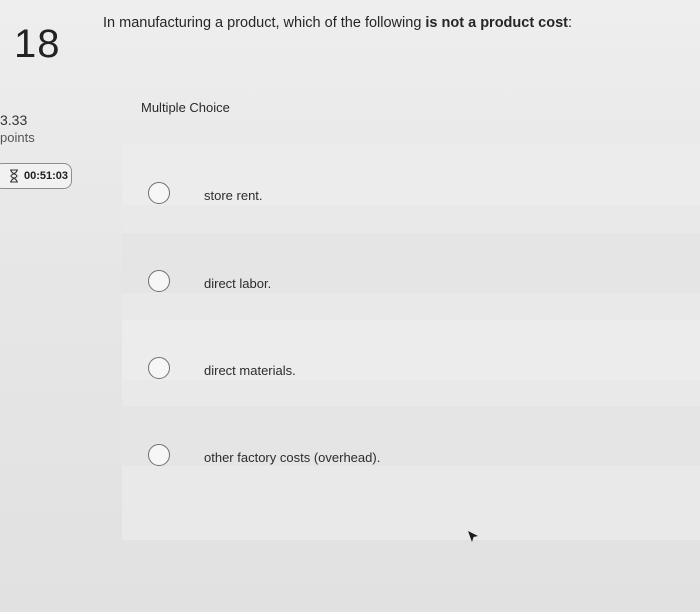 The width and height of the screenshot is (700, 612). Describe the element at coordinates (570, 23) in the screenshot. I see `question-text-end: :` at that location.